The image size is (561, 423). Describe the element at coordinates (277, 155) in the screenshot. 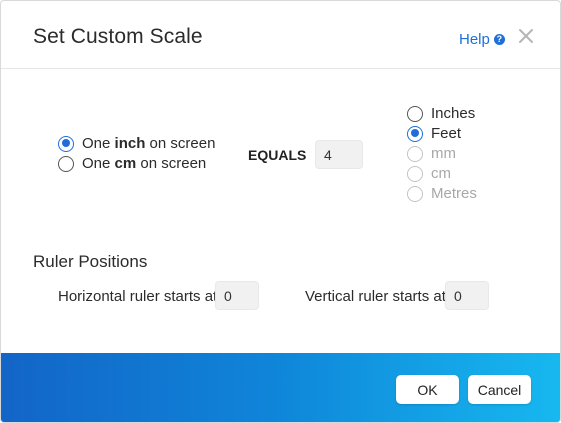

I see `equals-label: EQUALS` at that location.